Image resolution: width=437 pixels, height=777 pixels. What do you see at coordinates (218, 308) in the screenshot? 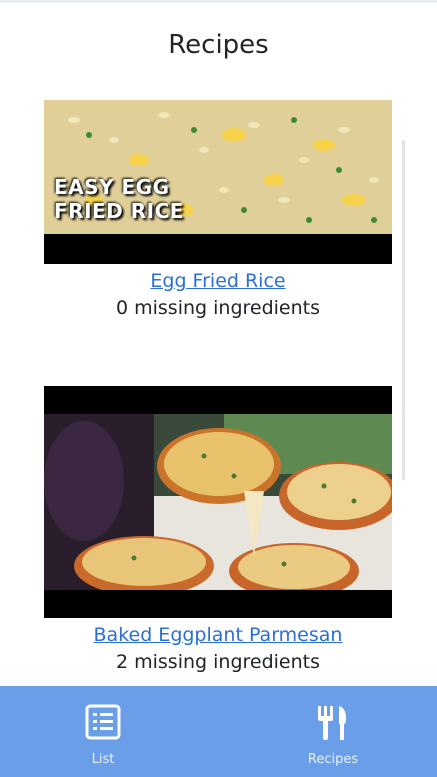
I see `missing-ingredients-count: 0 missing ingredients` at bounding box center [218, 308].